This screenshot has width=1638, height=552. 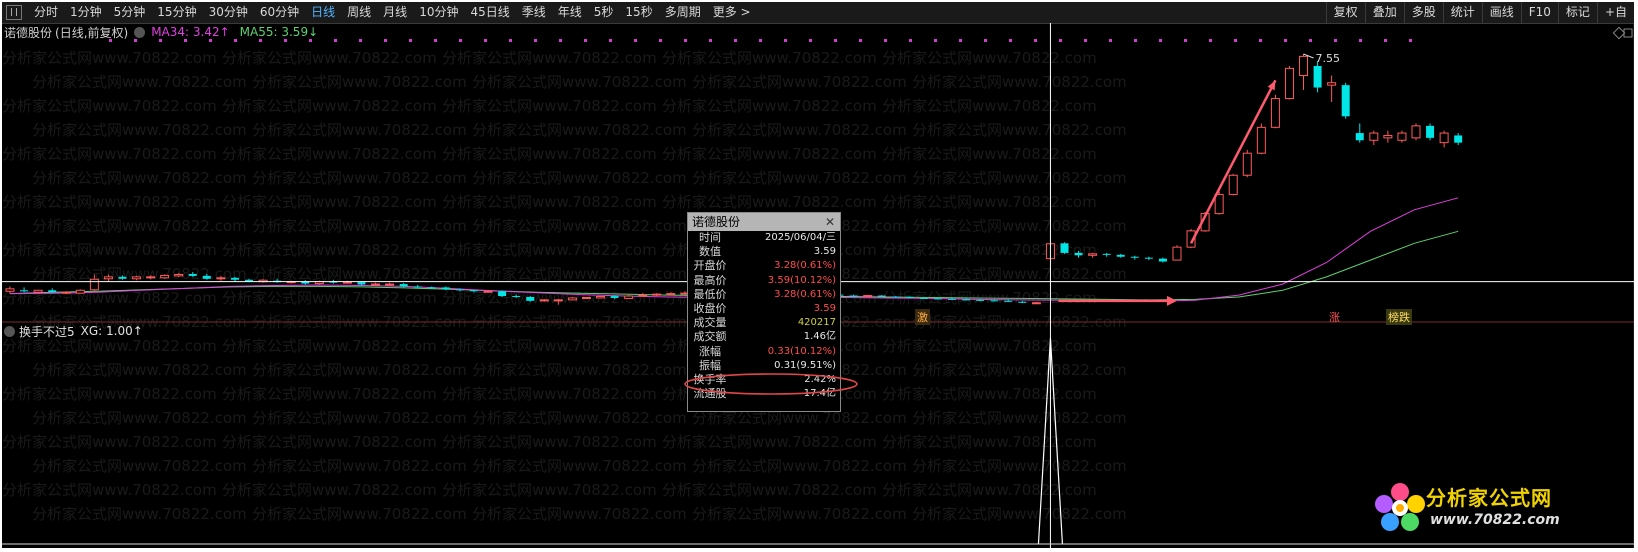 I want to click on tooltip-row: 振幅 0.31(9.51%), so click(x=764, y=366).